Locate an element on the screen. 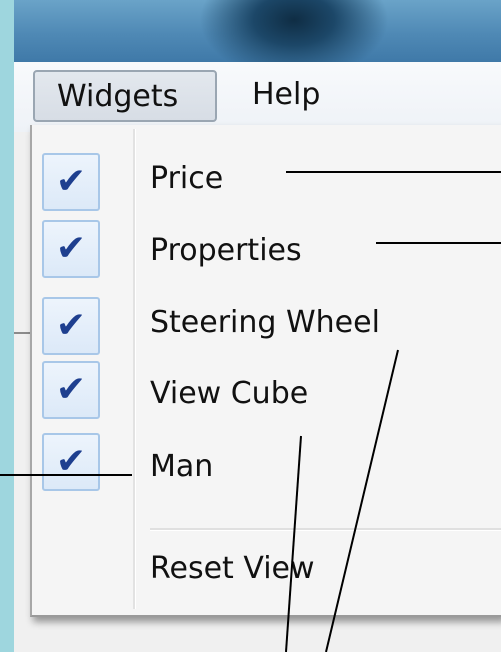 The width and height of the screenshot is (501, 652). menu-item-view-cube-label: View Cube is located at coordinates (229, 393).